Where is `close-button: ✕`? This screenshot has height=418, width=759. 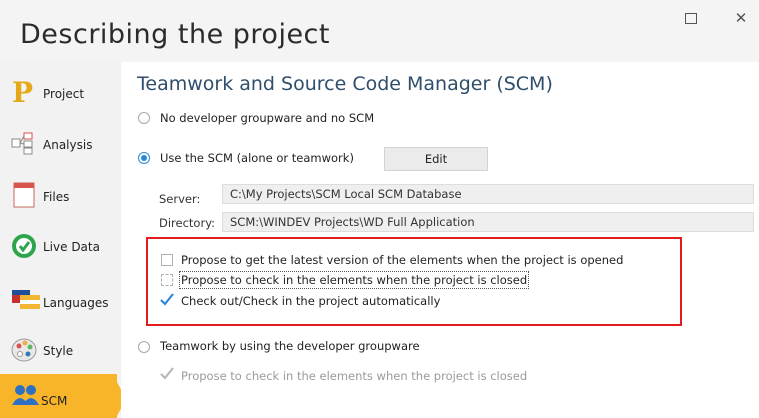
close-button: ✕ is located at coordinates (741, 18).